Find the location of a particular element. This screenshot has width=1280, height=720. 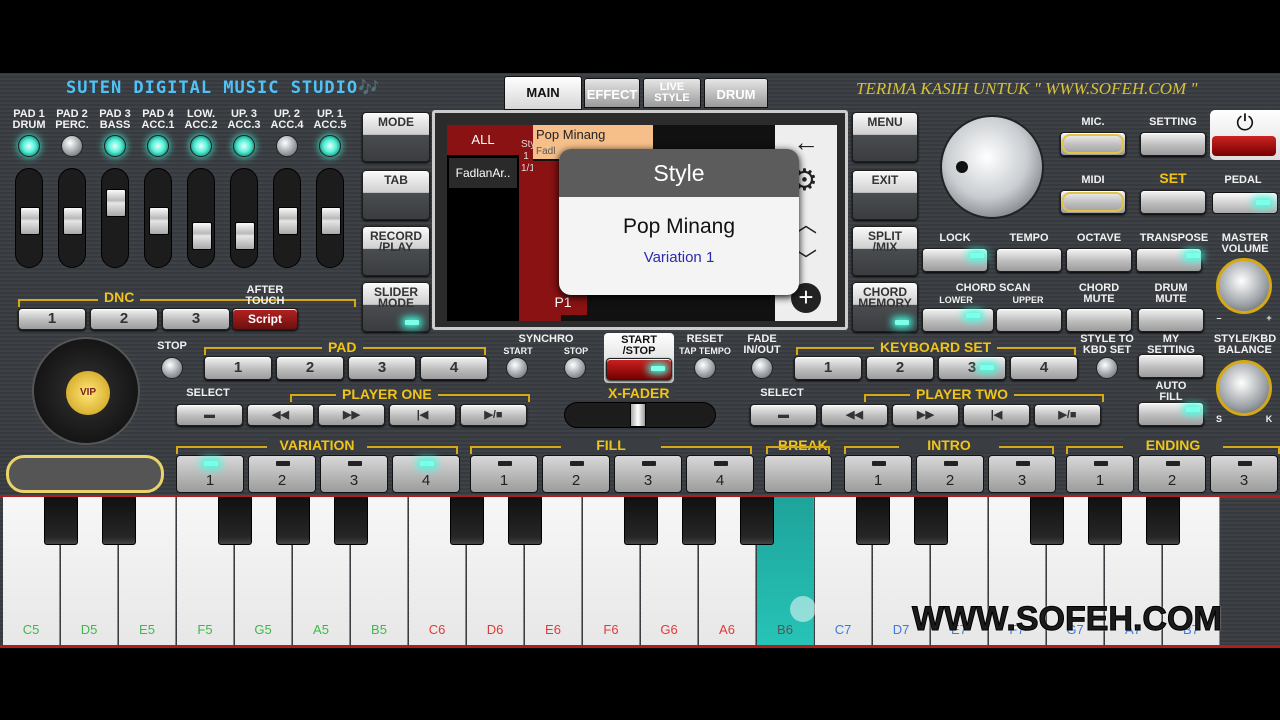

category-all: ALL is located at coordinates (483, 140).